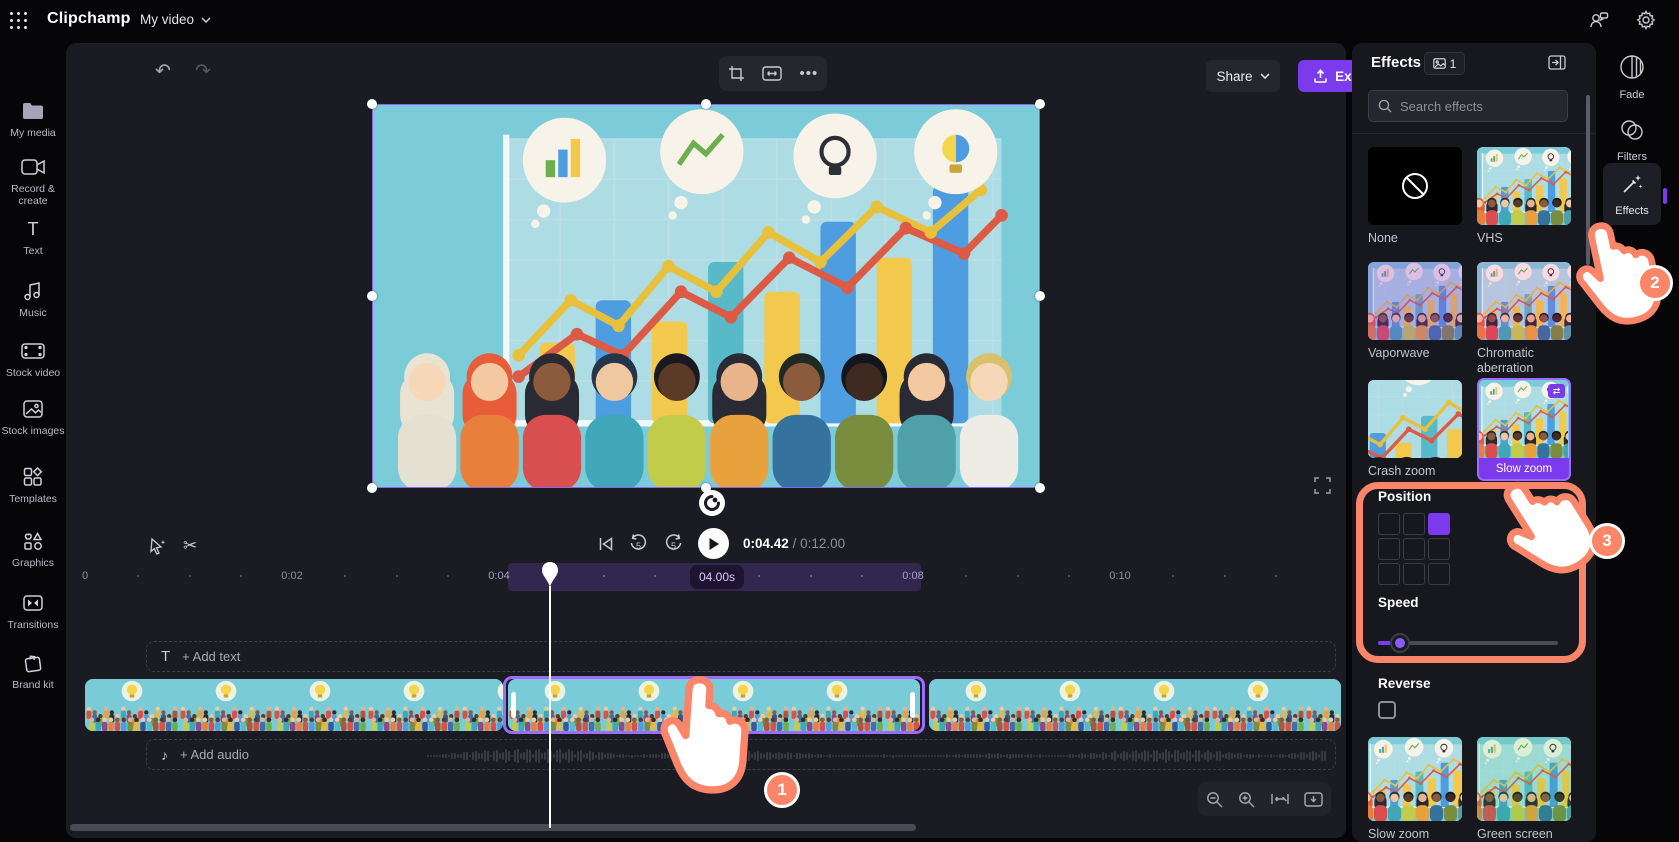 The height and width of the screenshot is (842, 1679). What do you see at coordinates (1524, 186) in the screenshot?
I see `effect-vhs` at bounding box center [1524, 186].